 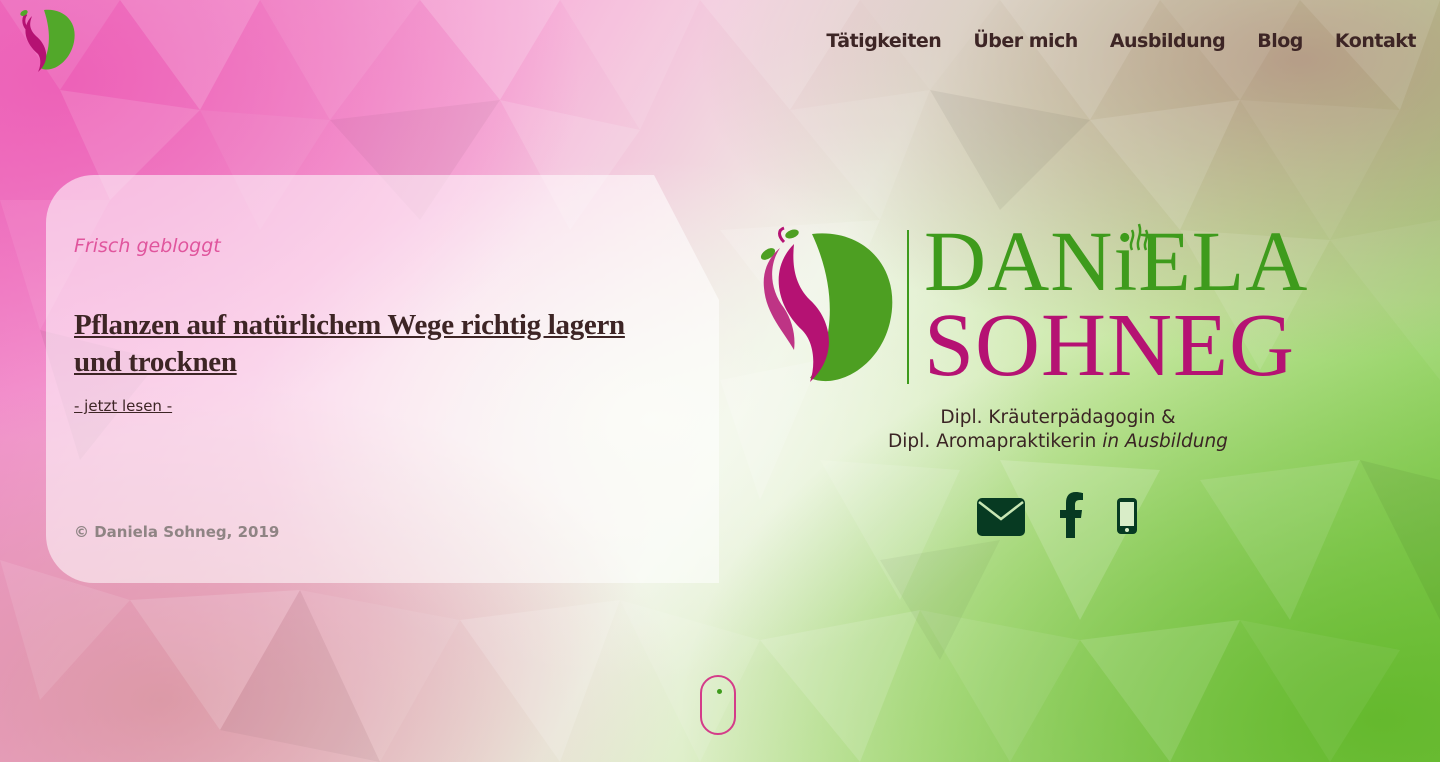 I want to click on nav-item-kontakt: Kontakt, so click(x=1376, y=41).